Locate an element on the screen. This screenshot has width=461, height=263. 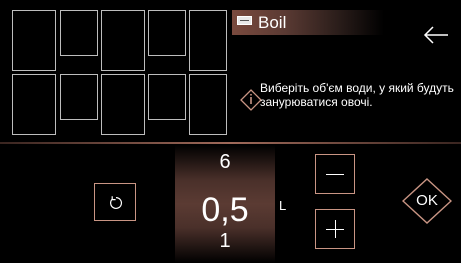
ok-button: OK is located at coordinates (427, 201).